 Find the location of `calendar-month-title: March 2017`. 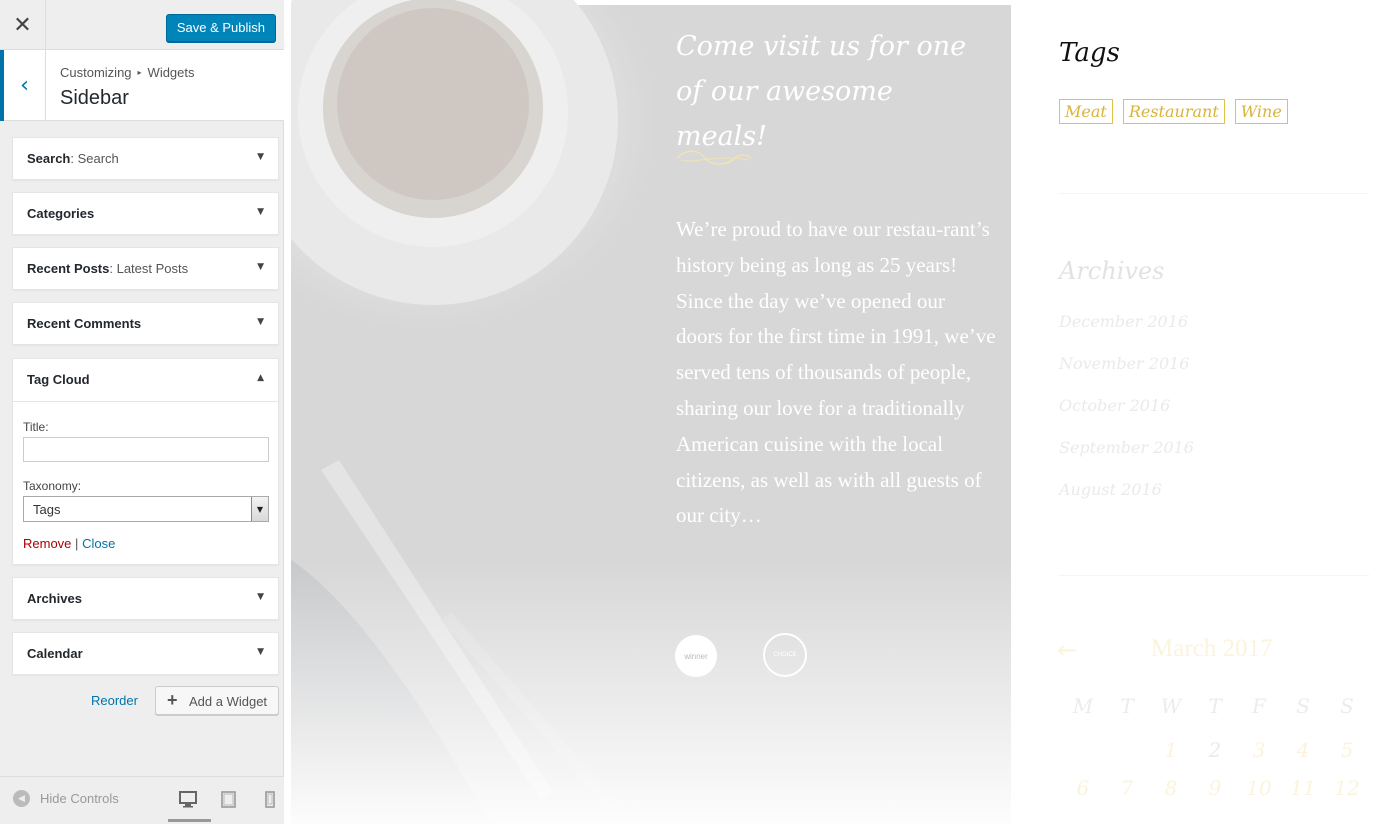

calendar-month-title: March 2017 is located at coordinates (1212, 648).